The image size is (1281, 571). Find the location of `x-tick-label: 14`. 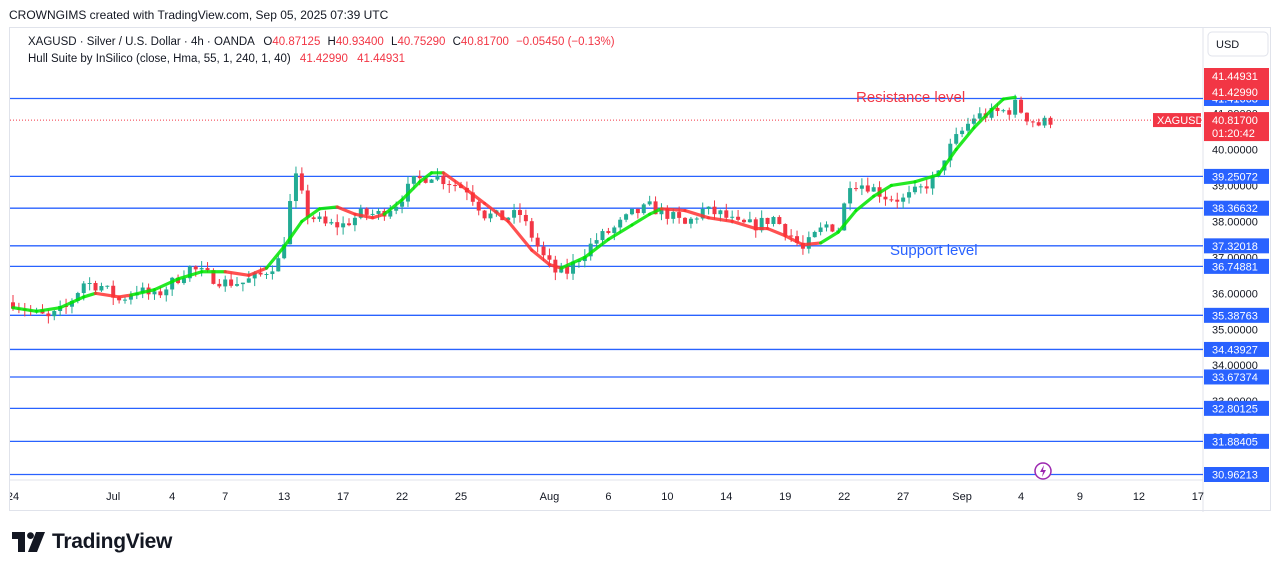

x-tick-label: 14 is located at coordinates (726, 497).